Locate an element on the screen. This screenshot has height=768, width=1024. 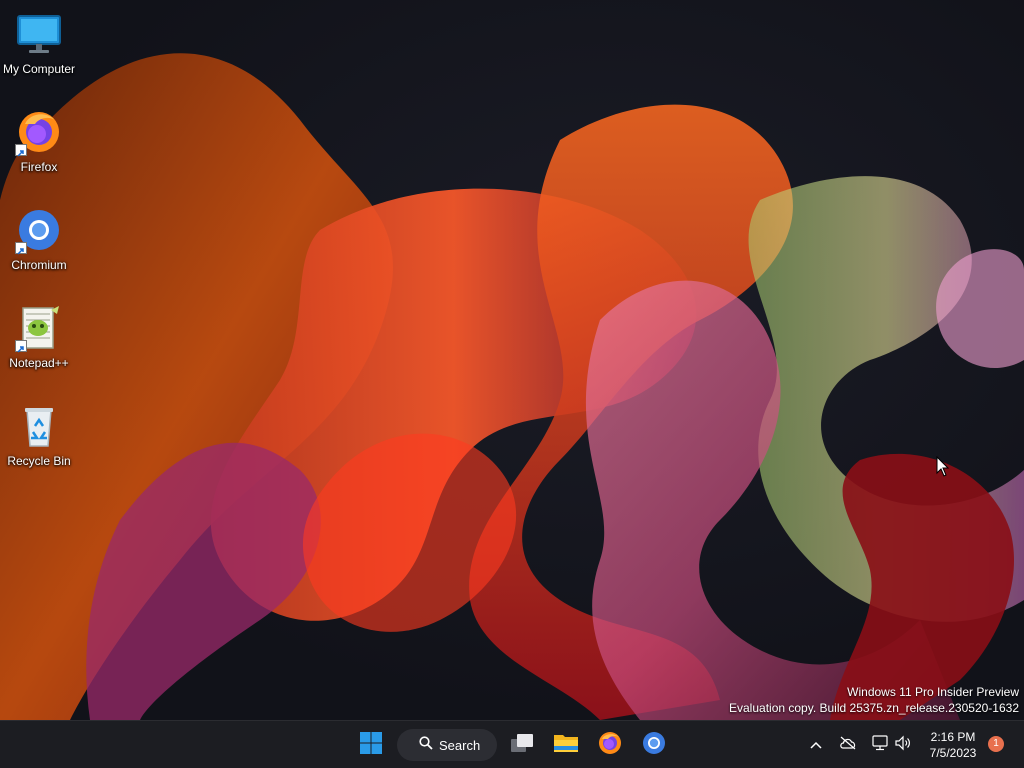
task-view-button is located at coordinates (522, 745).